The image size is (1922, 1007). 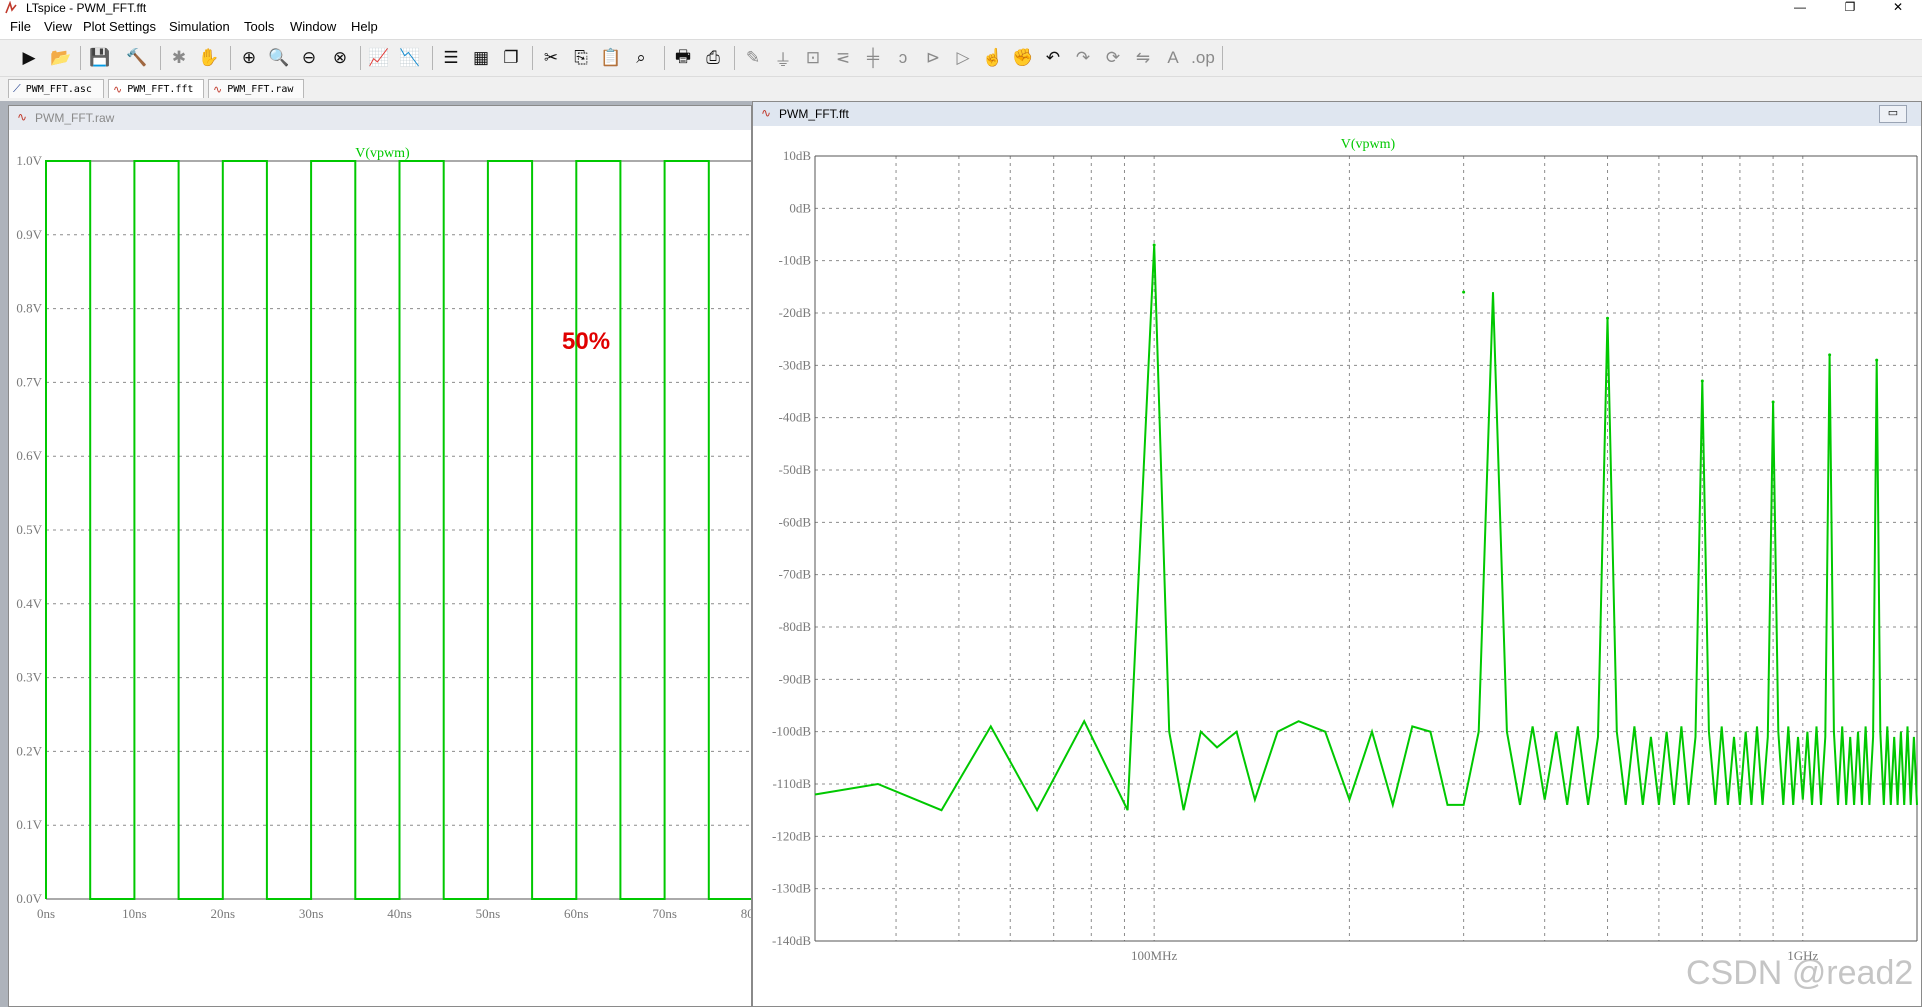 I want to click on y-tick-label: -140dB, so click(x=791, y=940).